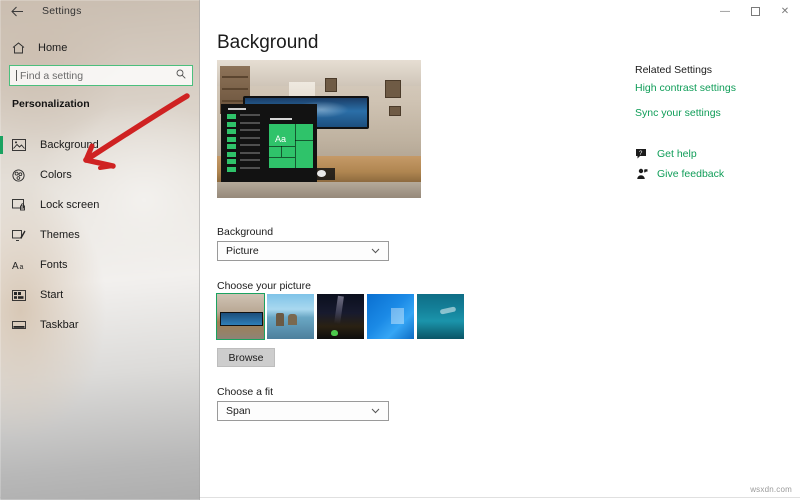 The height and width of the screenshot is (500, 800). I want to click on fonts-icon: A a, so click(23, 265).